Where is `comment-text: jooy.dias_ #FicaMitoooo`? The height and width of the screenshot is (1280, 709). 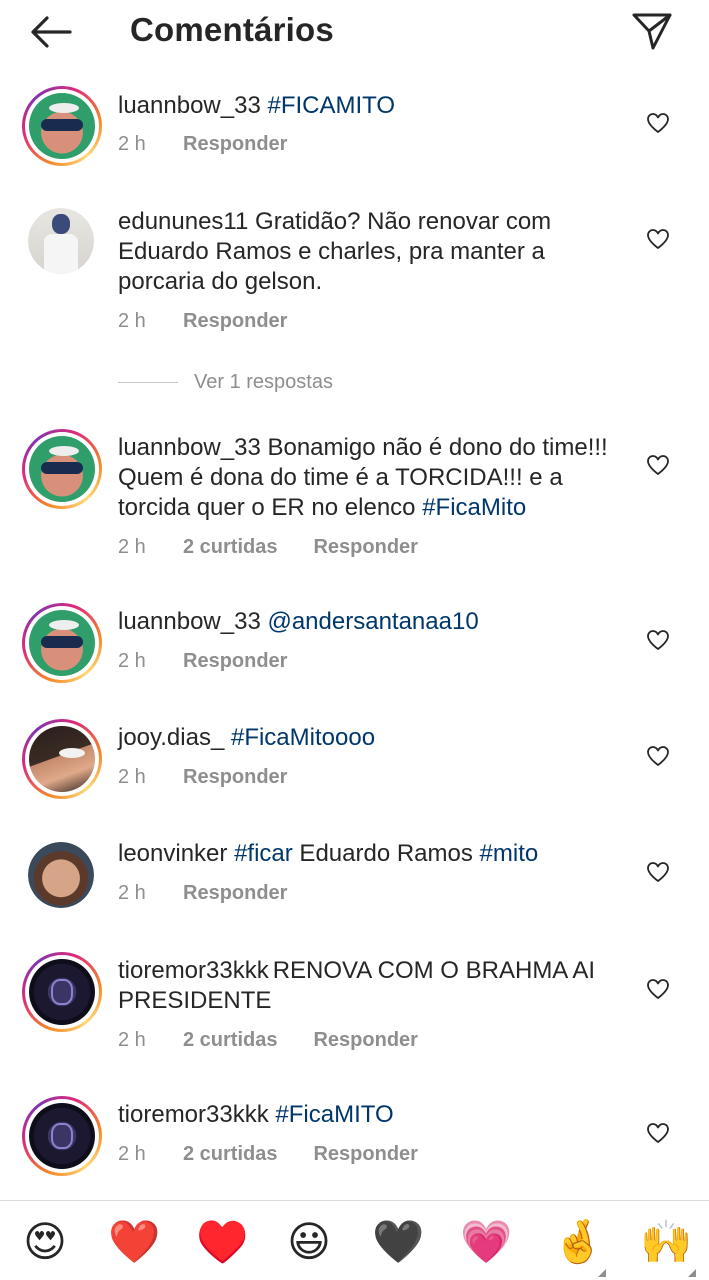 comment-text: jooy.dias_ #FicaMitoooo is located at coordinates (370, 738).